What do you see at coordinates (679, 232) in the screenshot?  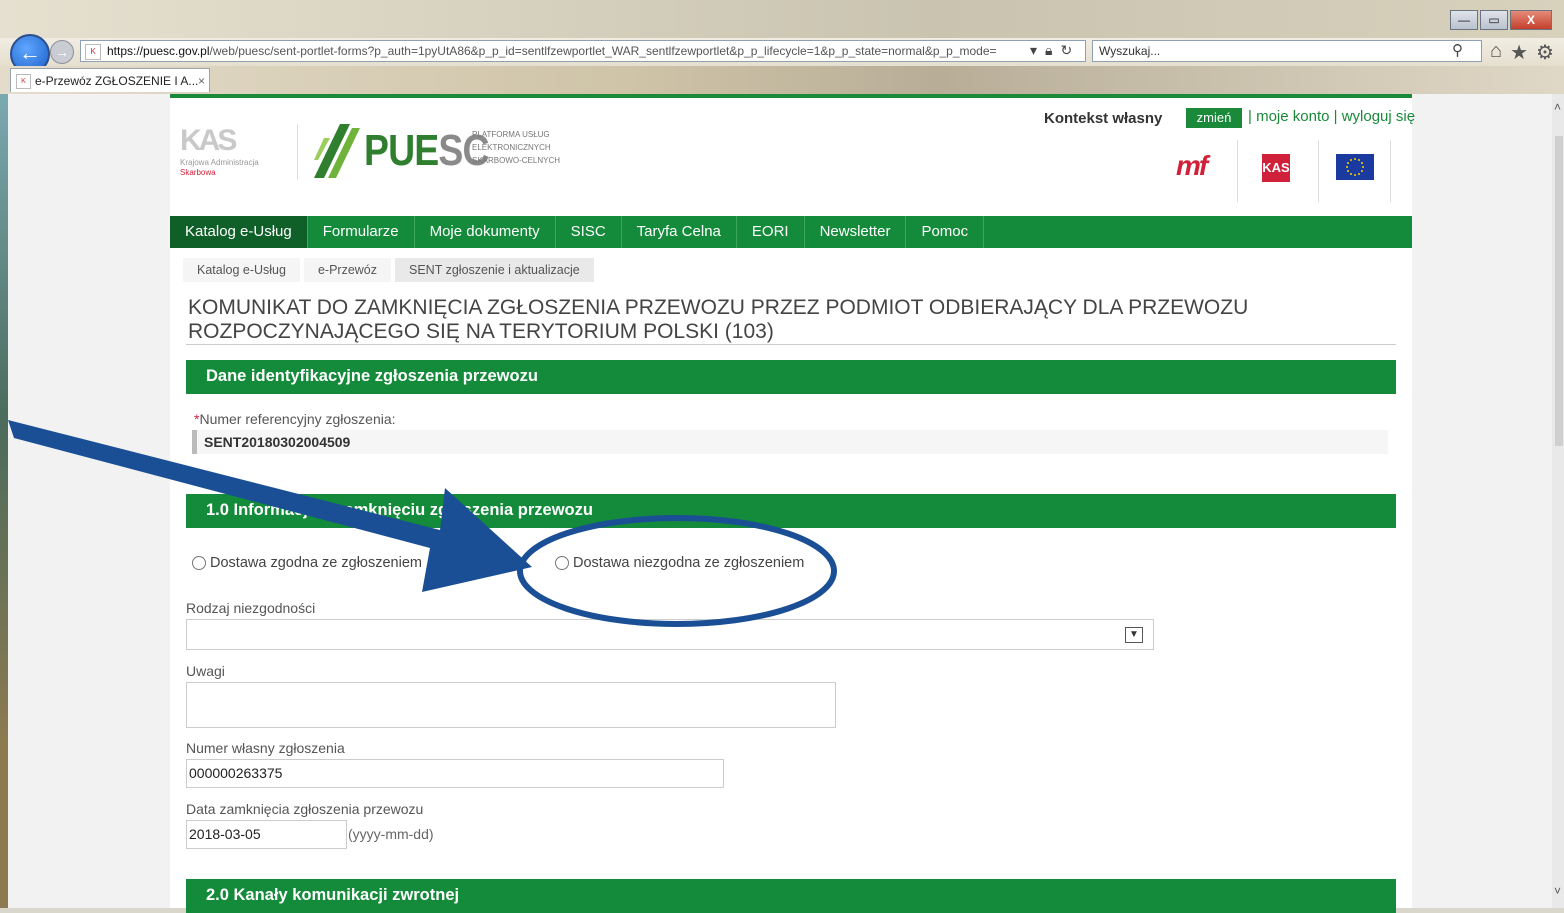 I see `nav-item-taryfa-celna: Taryfa Celna` at bounding box center [679, 232].